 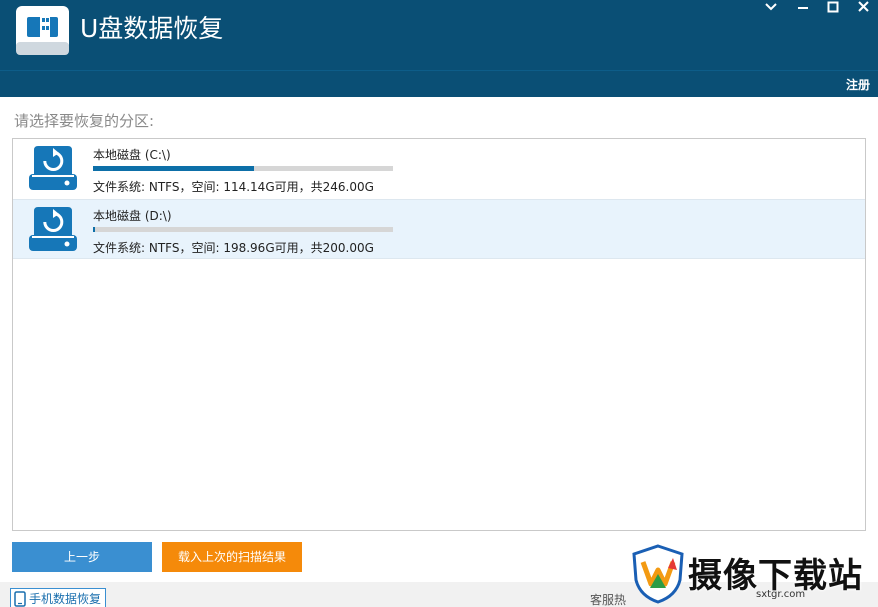 I want to click on back-button: 上一步, so click(x=82, y=557).